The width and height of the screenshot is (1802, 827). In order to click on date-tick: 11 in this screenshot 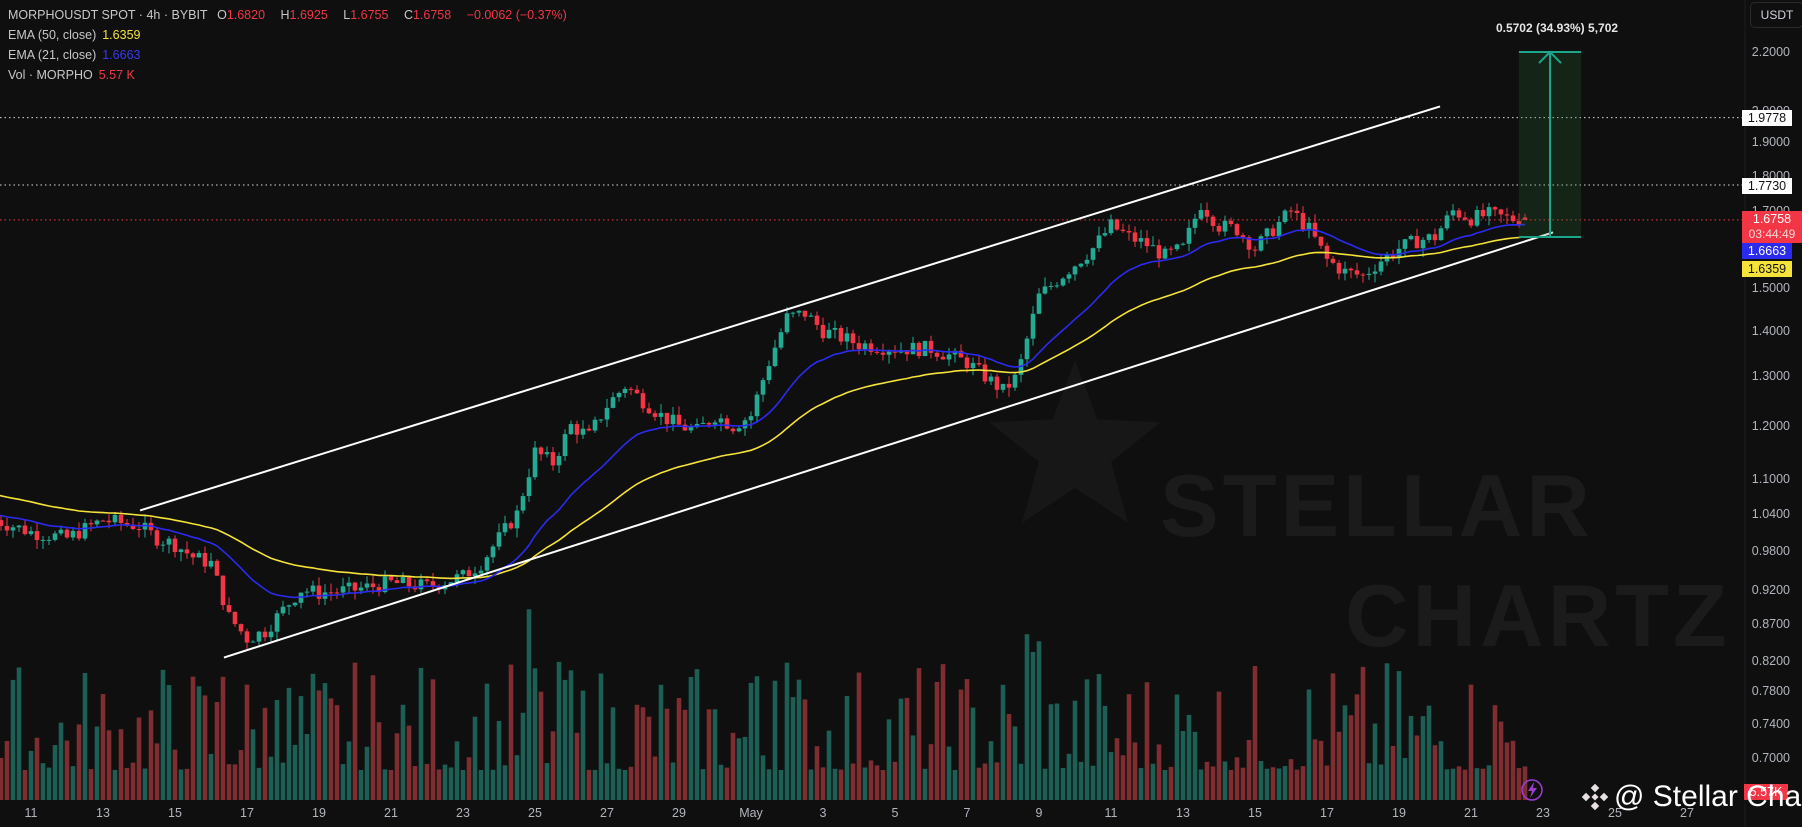, I will do `click(1111, 813)`.